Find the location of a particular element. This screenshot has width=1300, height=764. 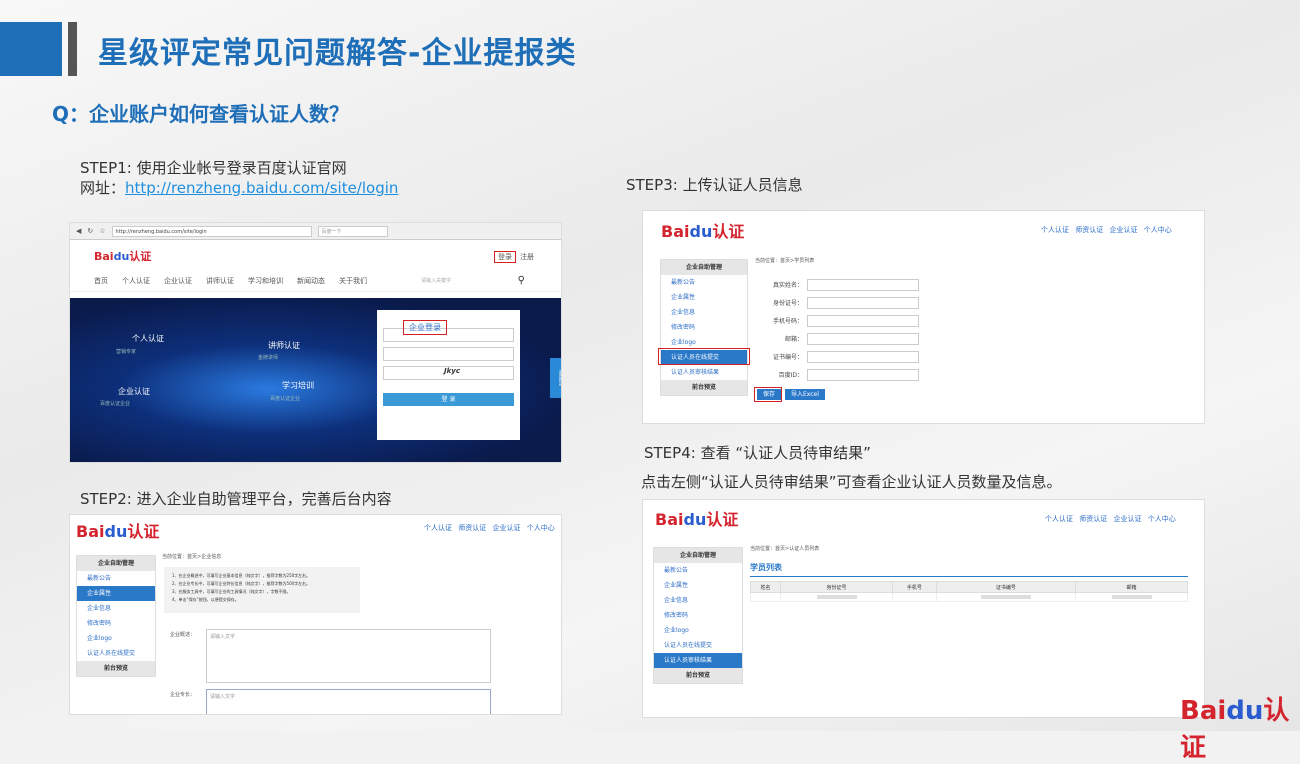

list-title: 学员列表 is located at coordinates (766, 567).